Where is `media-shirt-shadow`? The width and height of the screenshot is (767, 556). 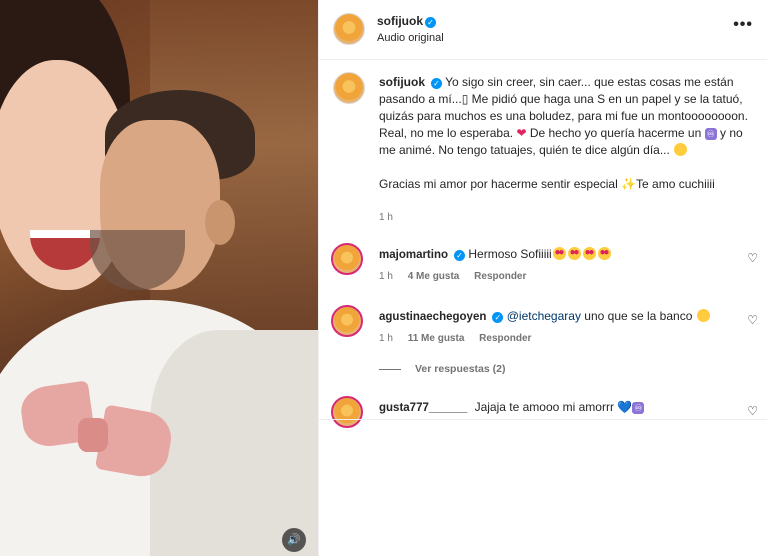
media-shirt-shadow is located at coordinates (234, 443).